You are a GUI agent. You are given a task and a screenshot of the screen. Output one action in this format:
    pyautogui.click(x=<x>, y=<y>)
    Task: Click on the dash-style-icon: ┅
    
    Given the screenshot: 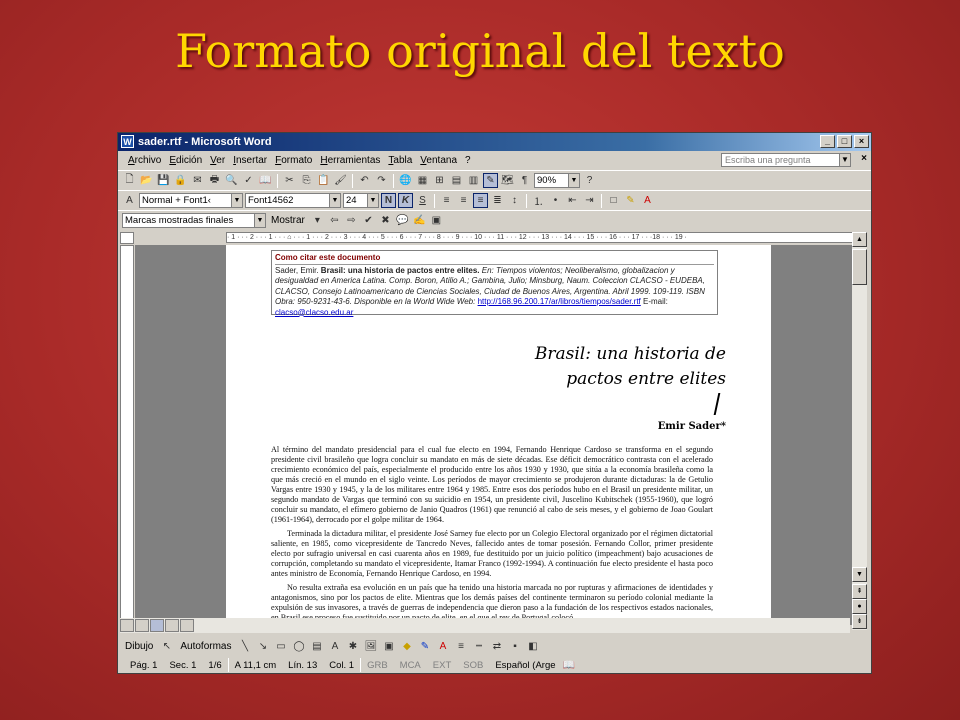 What is the action you would take?
    pyautogui.click(x=479, y=646)
    